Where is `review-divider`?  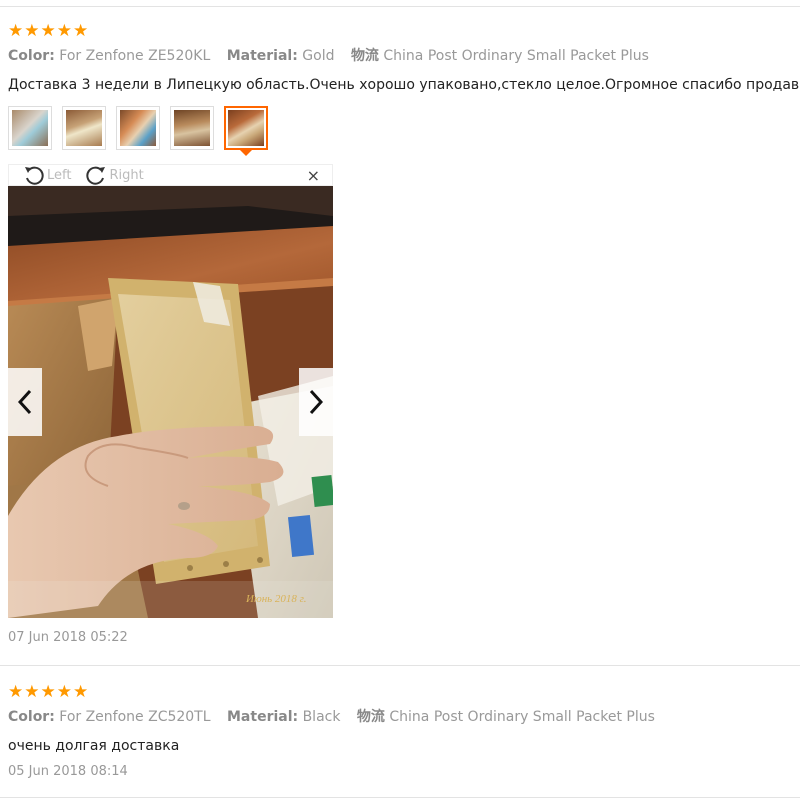 review-divider is located at coordinates (400, 665).